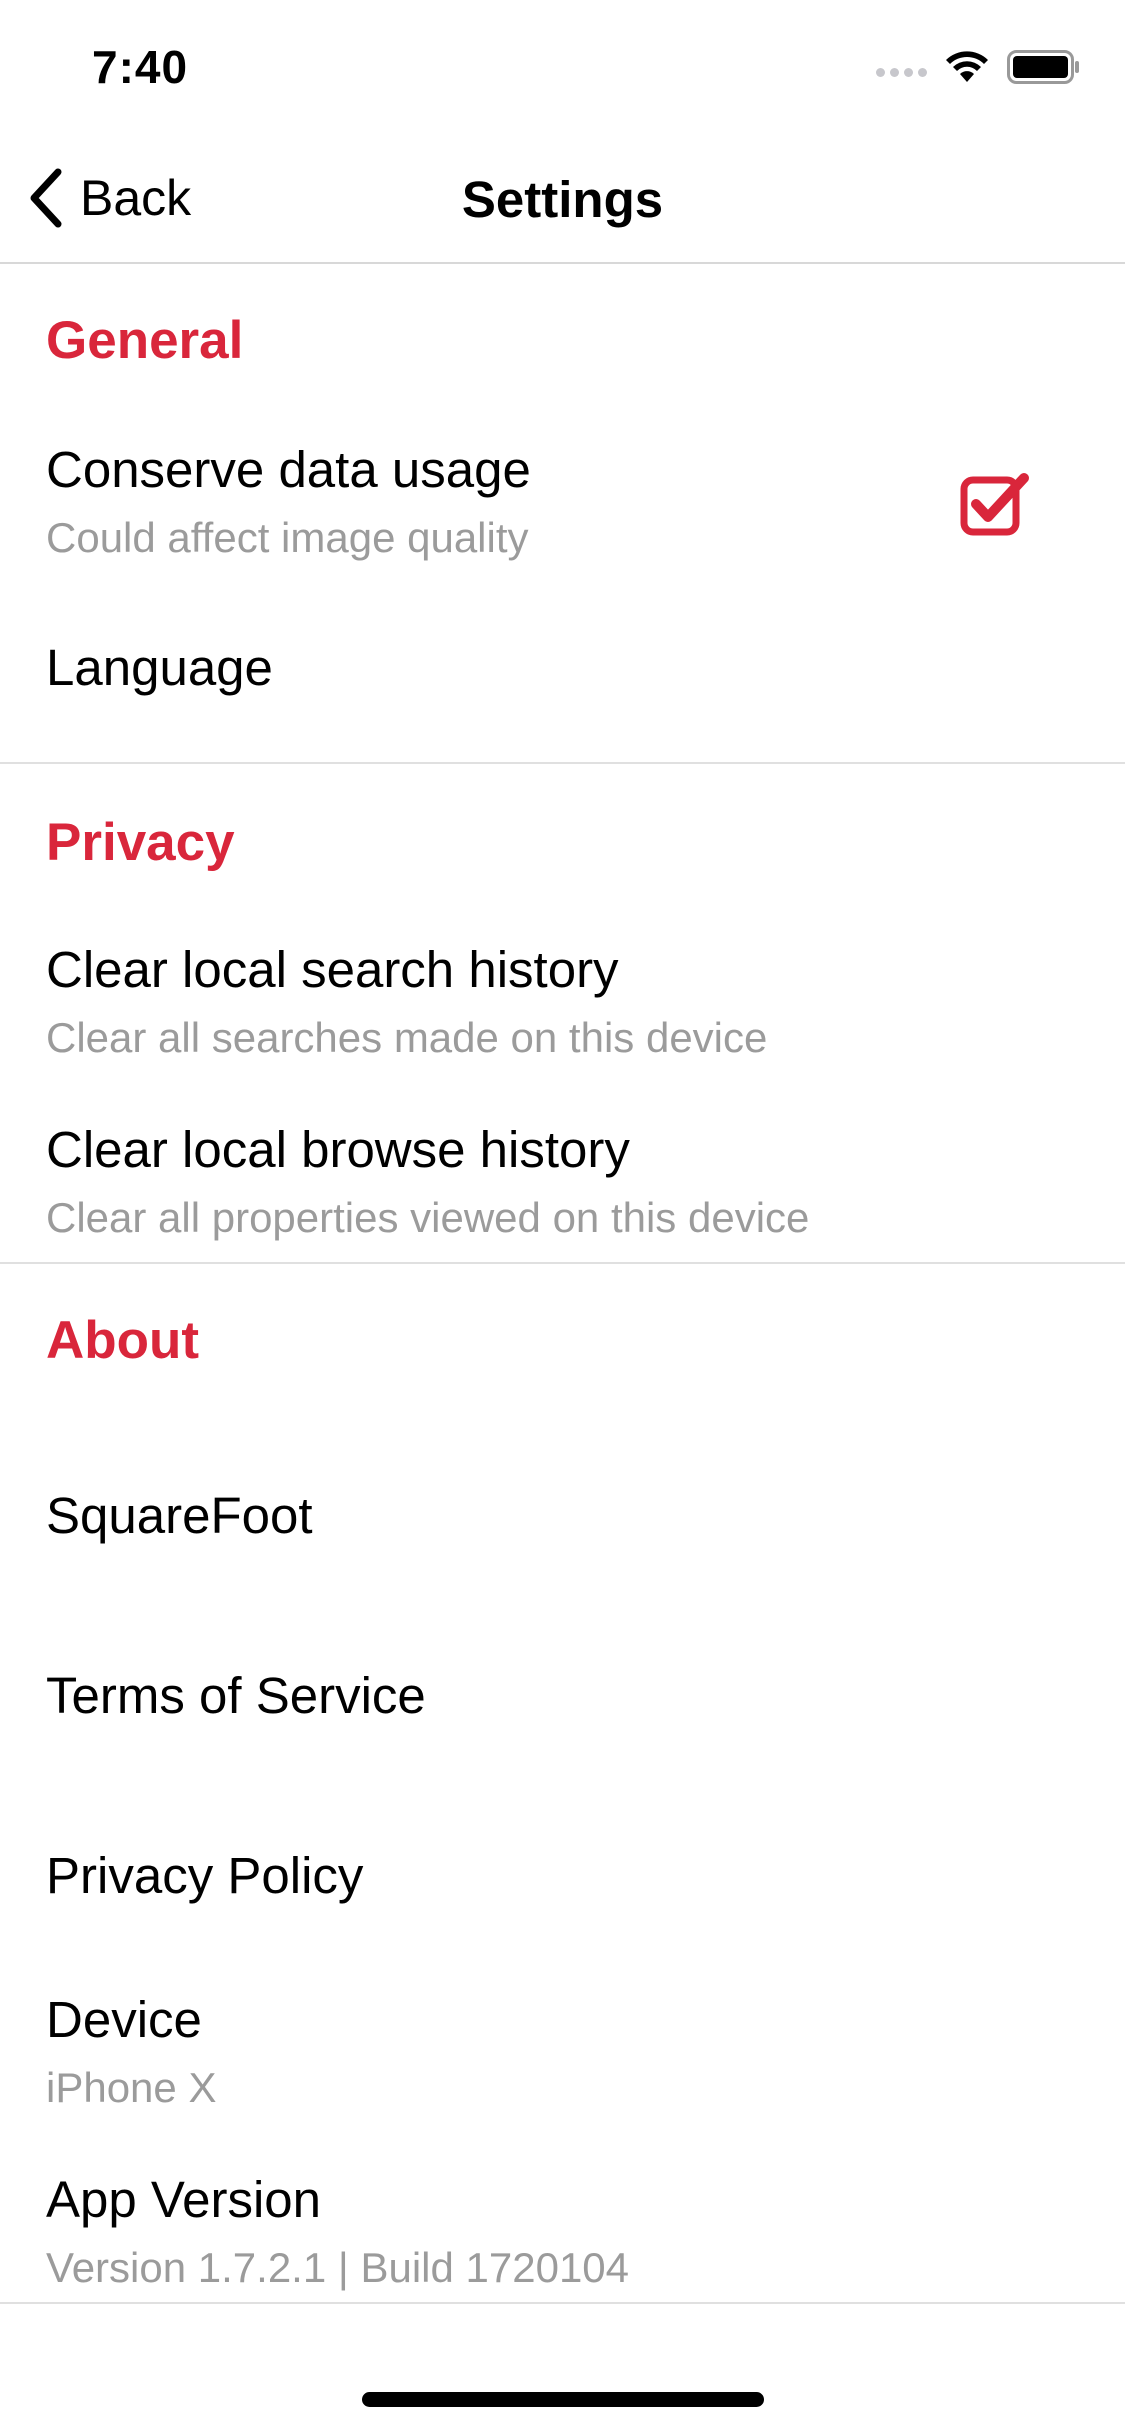  I want to click on language-row: Language, so click(562, 674).